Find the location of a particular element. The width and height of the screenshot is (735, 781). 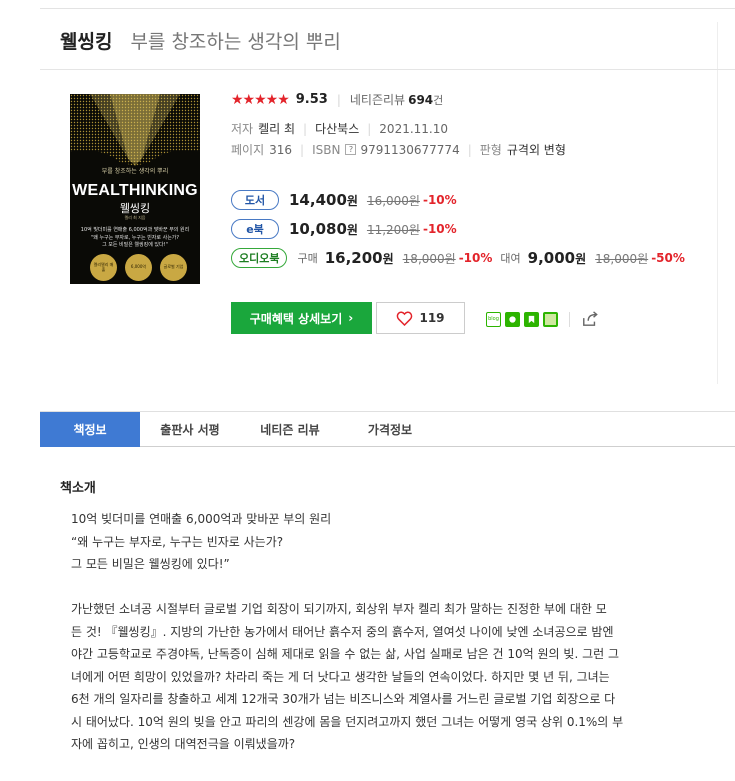

share-bar: blog is located at coordinates (542, 319).